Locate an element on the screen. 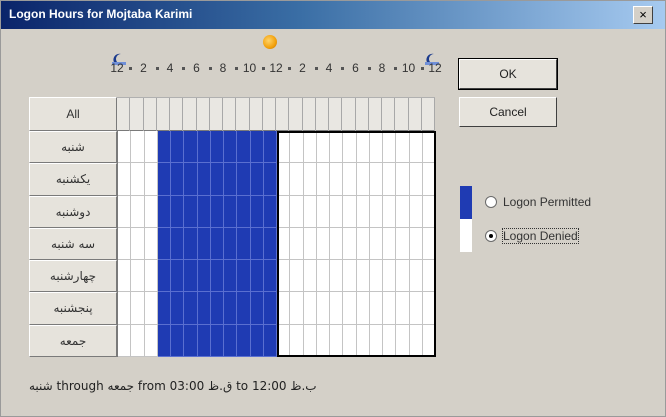 This screenshot has height=417, width=666. day-row-button: دوشنبه is located at coordinates (73, 211).